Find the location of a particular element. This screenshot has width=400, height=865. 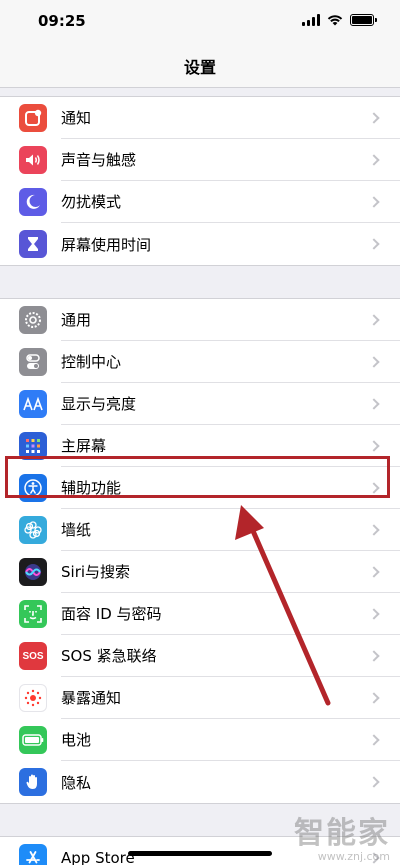

battery-icon is located at coordinates (33, 740).